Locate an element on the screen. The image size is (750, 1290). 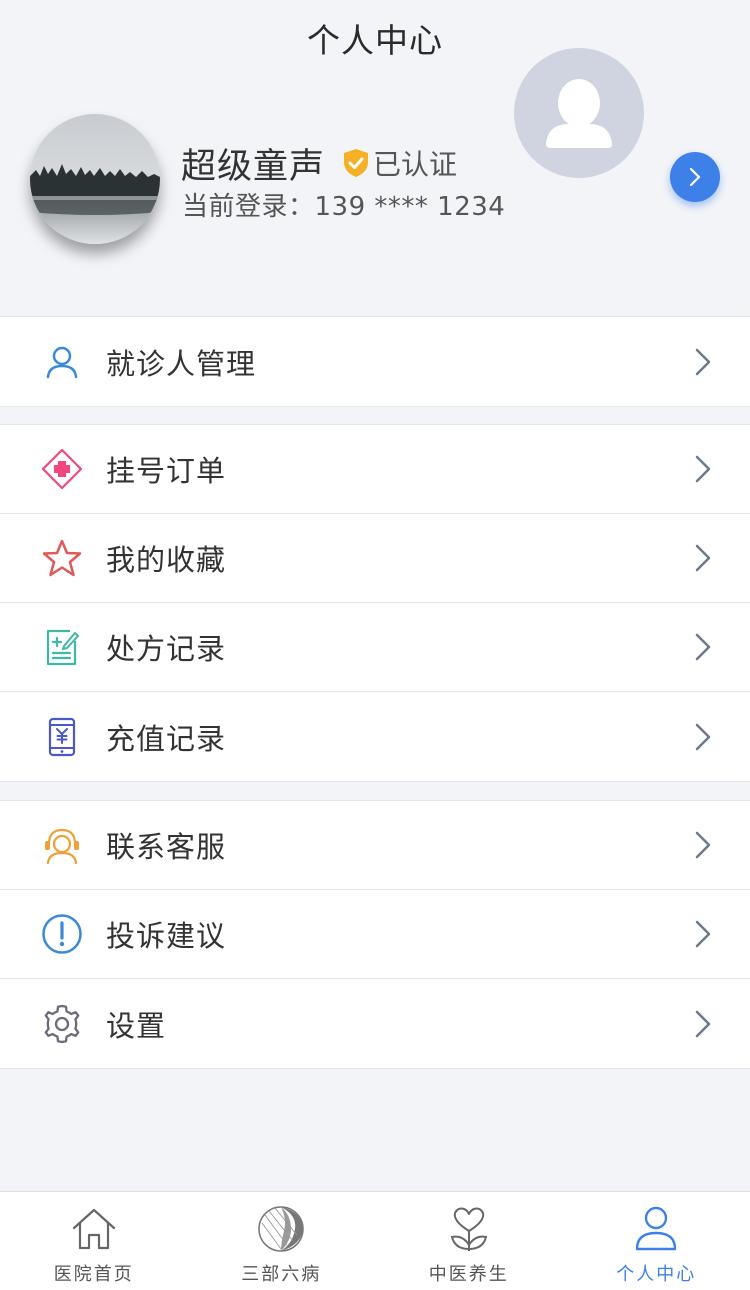
menu-item-settings: 设置 is located at coordinates (375, 1023).